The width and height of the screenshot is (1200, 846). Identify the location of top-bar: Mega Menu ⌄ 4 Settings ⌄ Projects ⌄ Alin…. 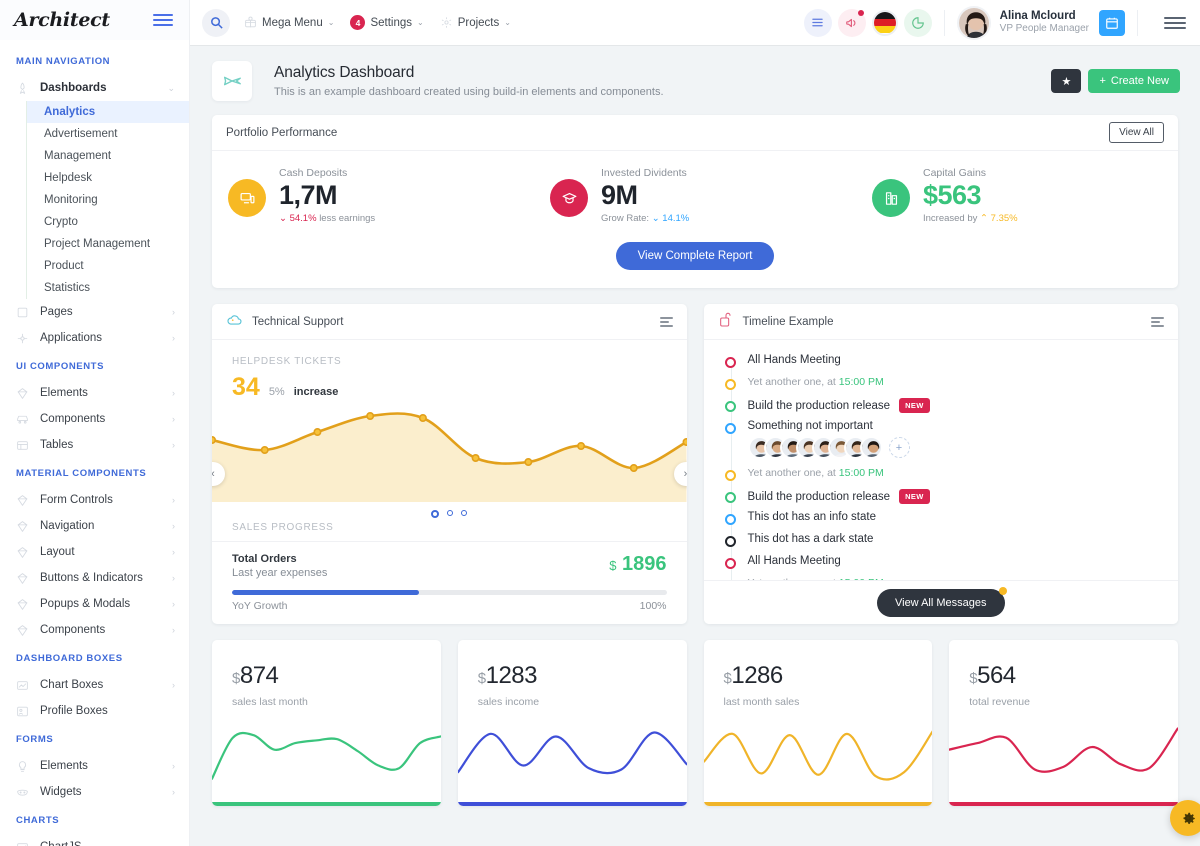
(695, 22).